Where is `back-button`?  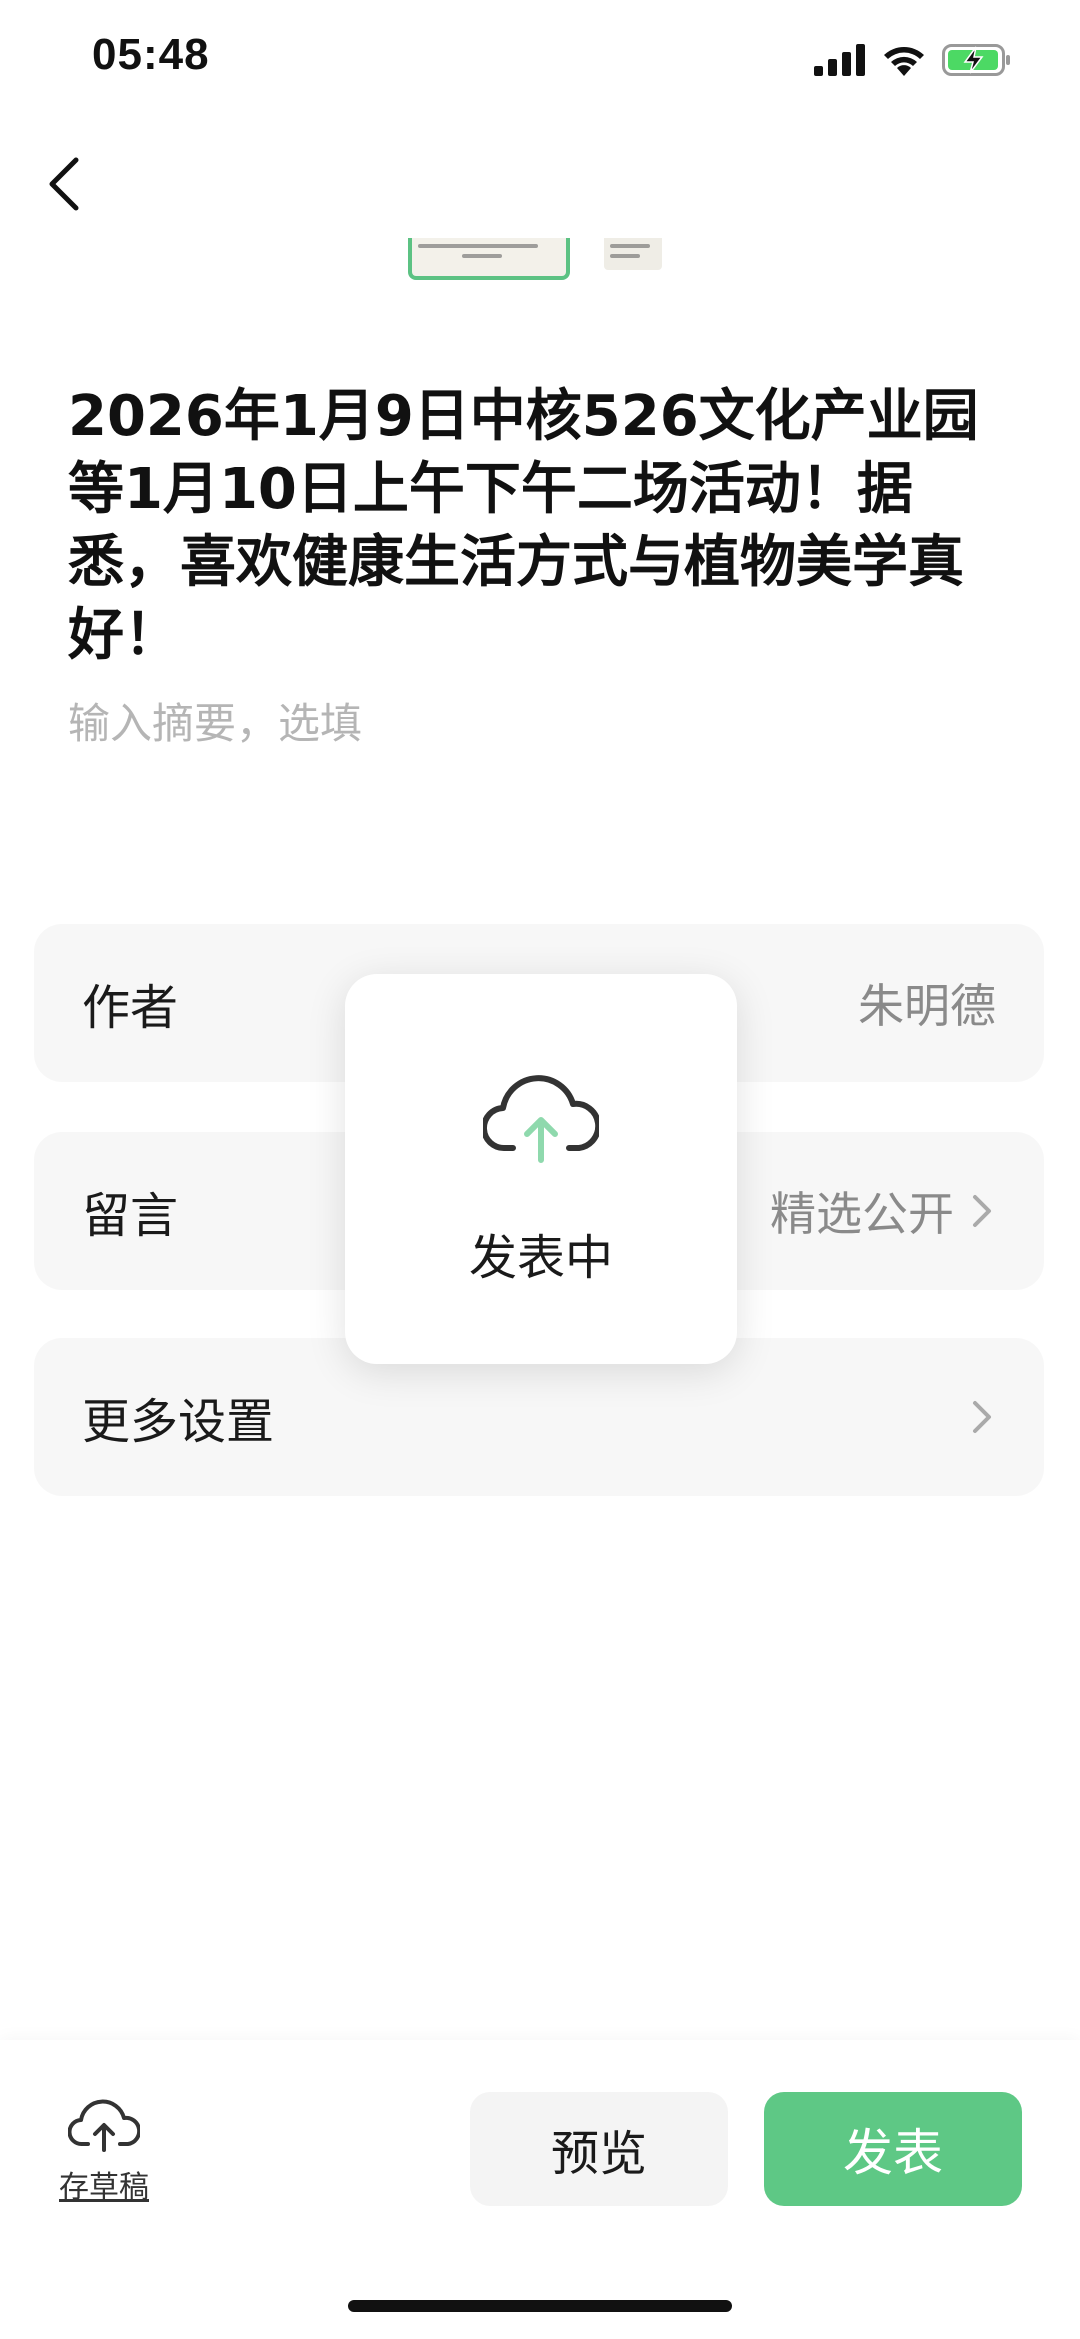 back-button is located at coordinates (66, 184).